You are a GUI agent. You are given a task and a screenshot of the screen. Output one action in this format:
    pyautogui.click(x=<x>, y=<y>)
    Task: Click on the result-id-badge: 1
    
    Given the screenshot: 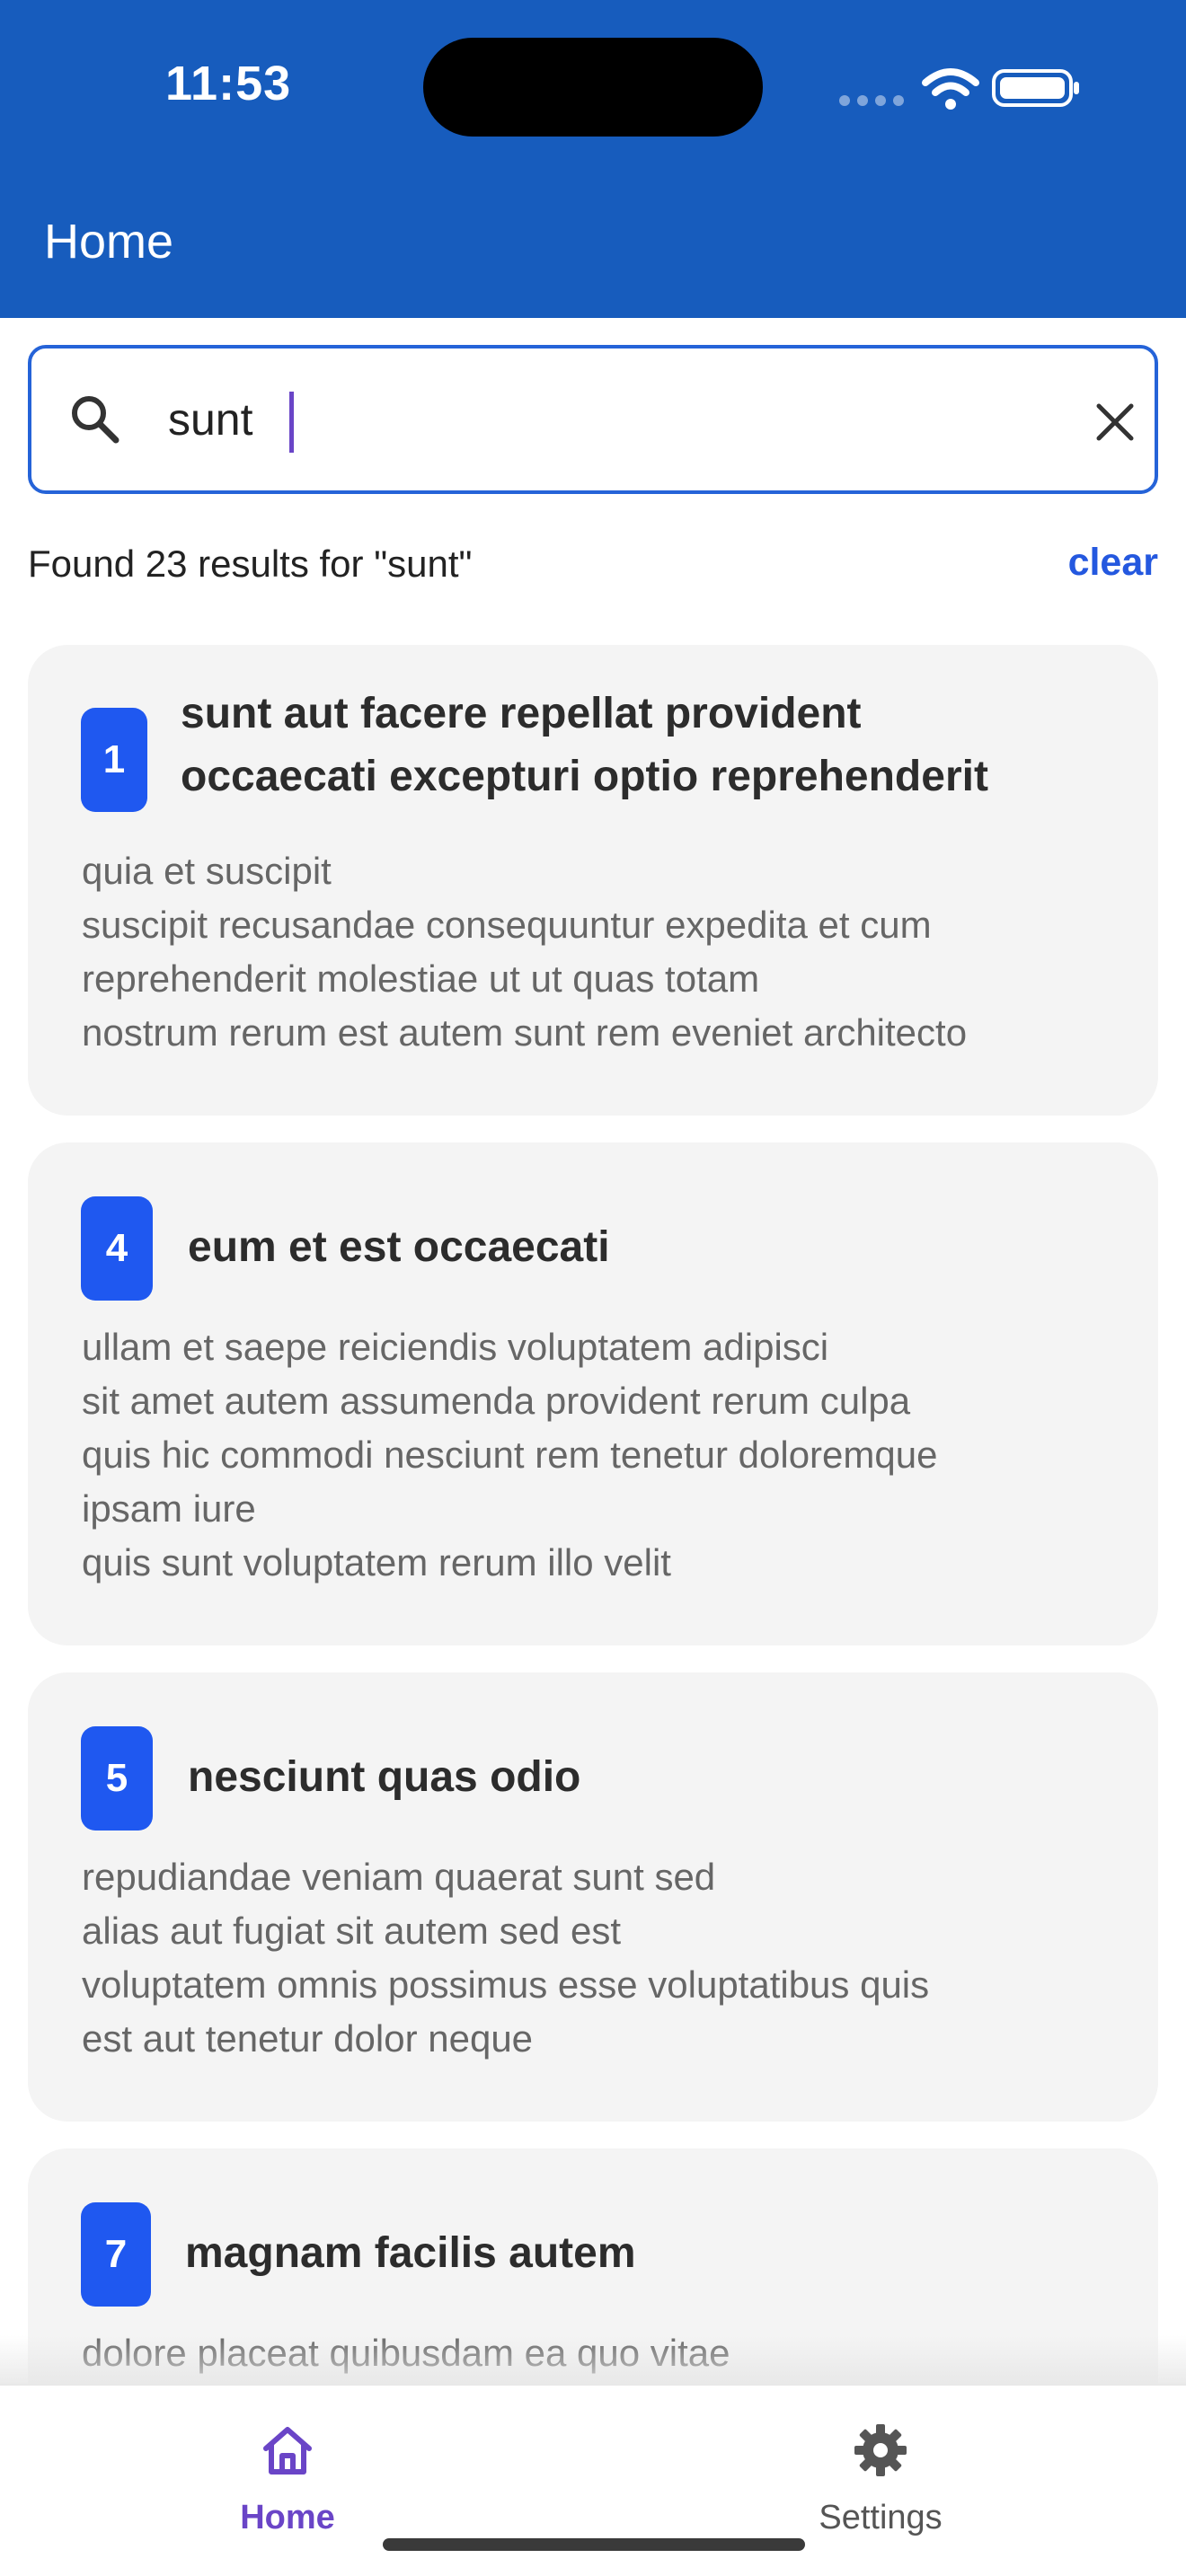 What is the action you would take?
    pyautogui.click(x=114, y=760)
    